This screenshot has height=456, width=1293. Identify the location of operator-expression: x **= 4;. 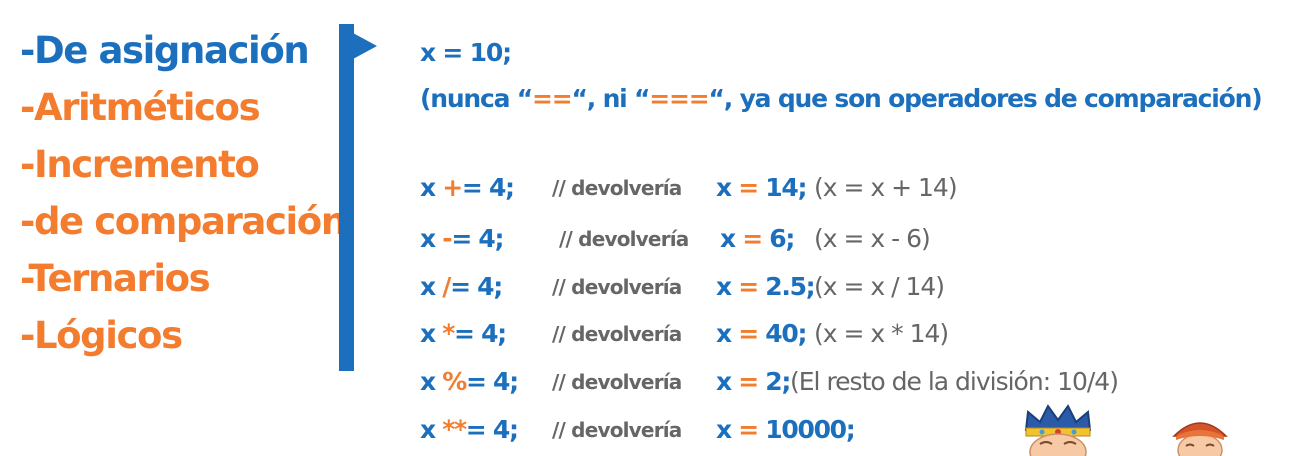
(469, 429).